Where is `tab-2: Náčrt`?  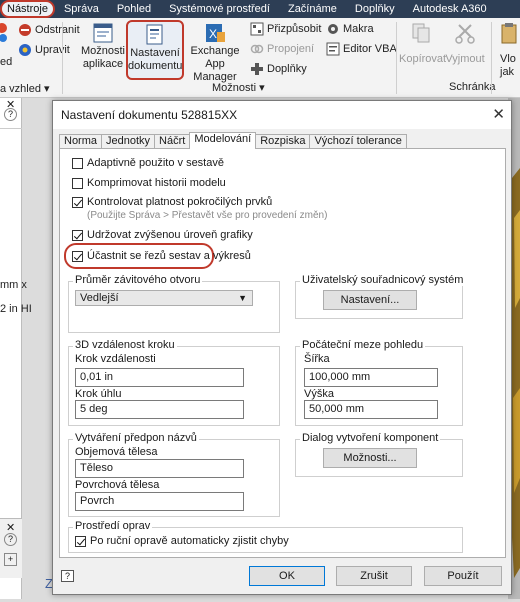
tab-2: Náčrt is located at coordinates (172, 141).